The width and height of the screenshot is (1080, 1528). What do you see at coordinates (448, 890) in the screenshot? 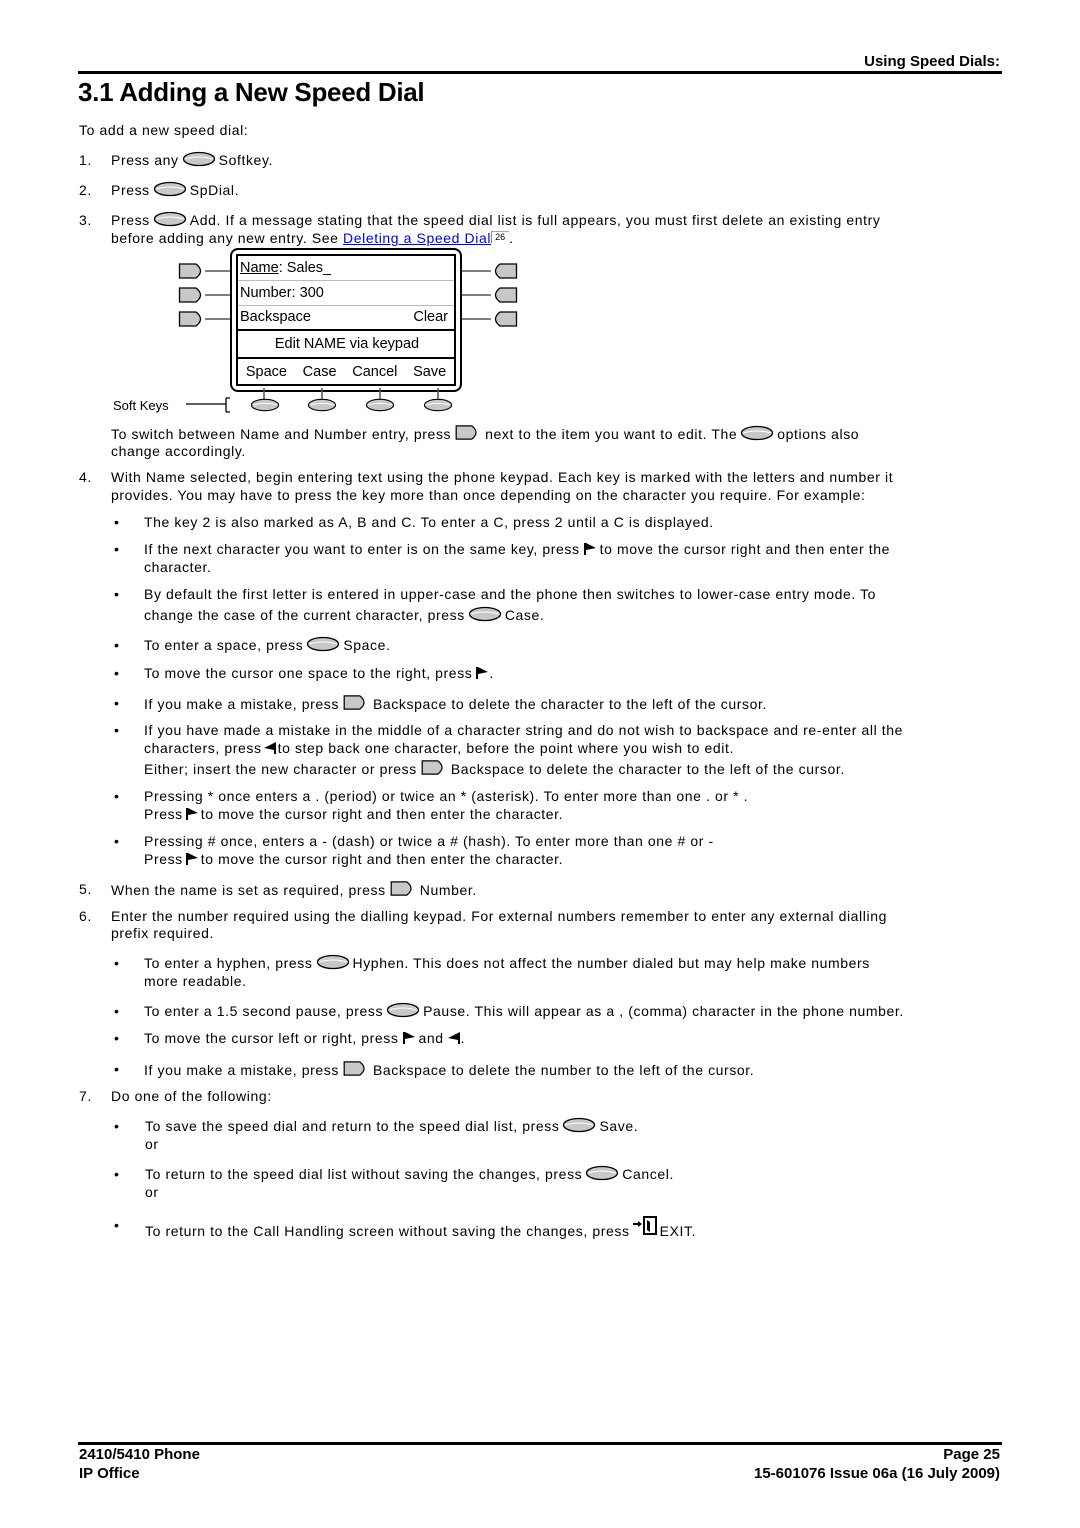
I see `text: Number.` at bounding box center [448, 890].